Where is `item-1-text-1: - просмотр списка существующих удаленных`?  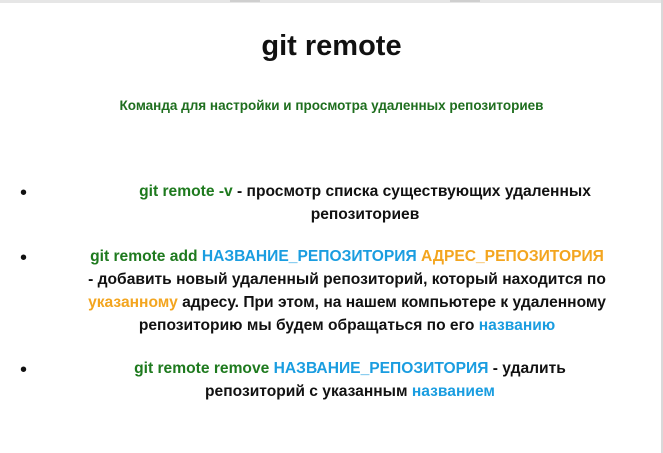
item-1-text-1: - просмотр списка существующих удаленных is located at coordinates (411, 191).